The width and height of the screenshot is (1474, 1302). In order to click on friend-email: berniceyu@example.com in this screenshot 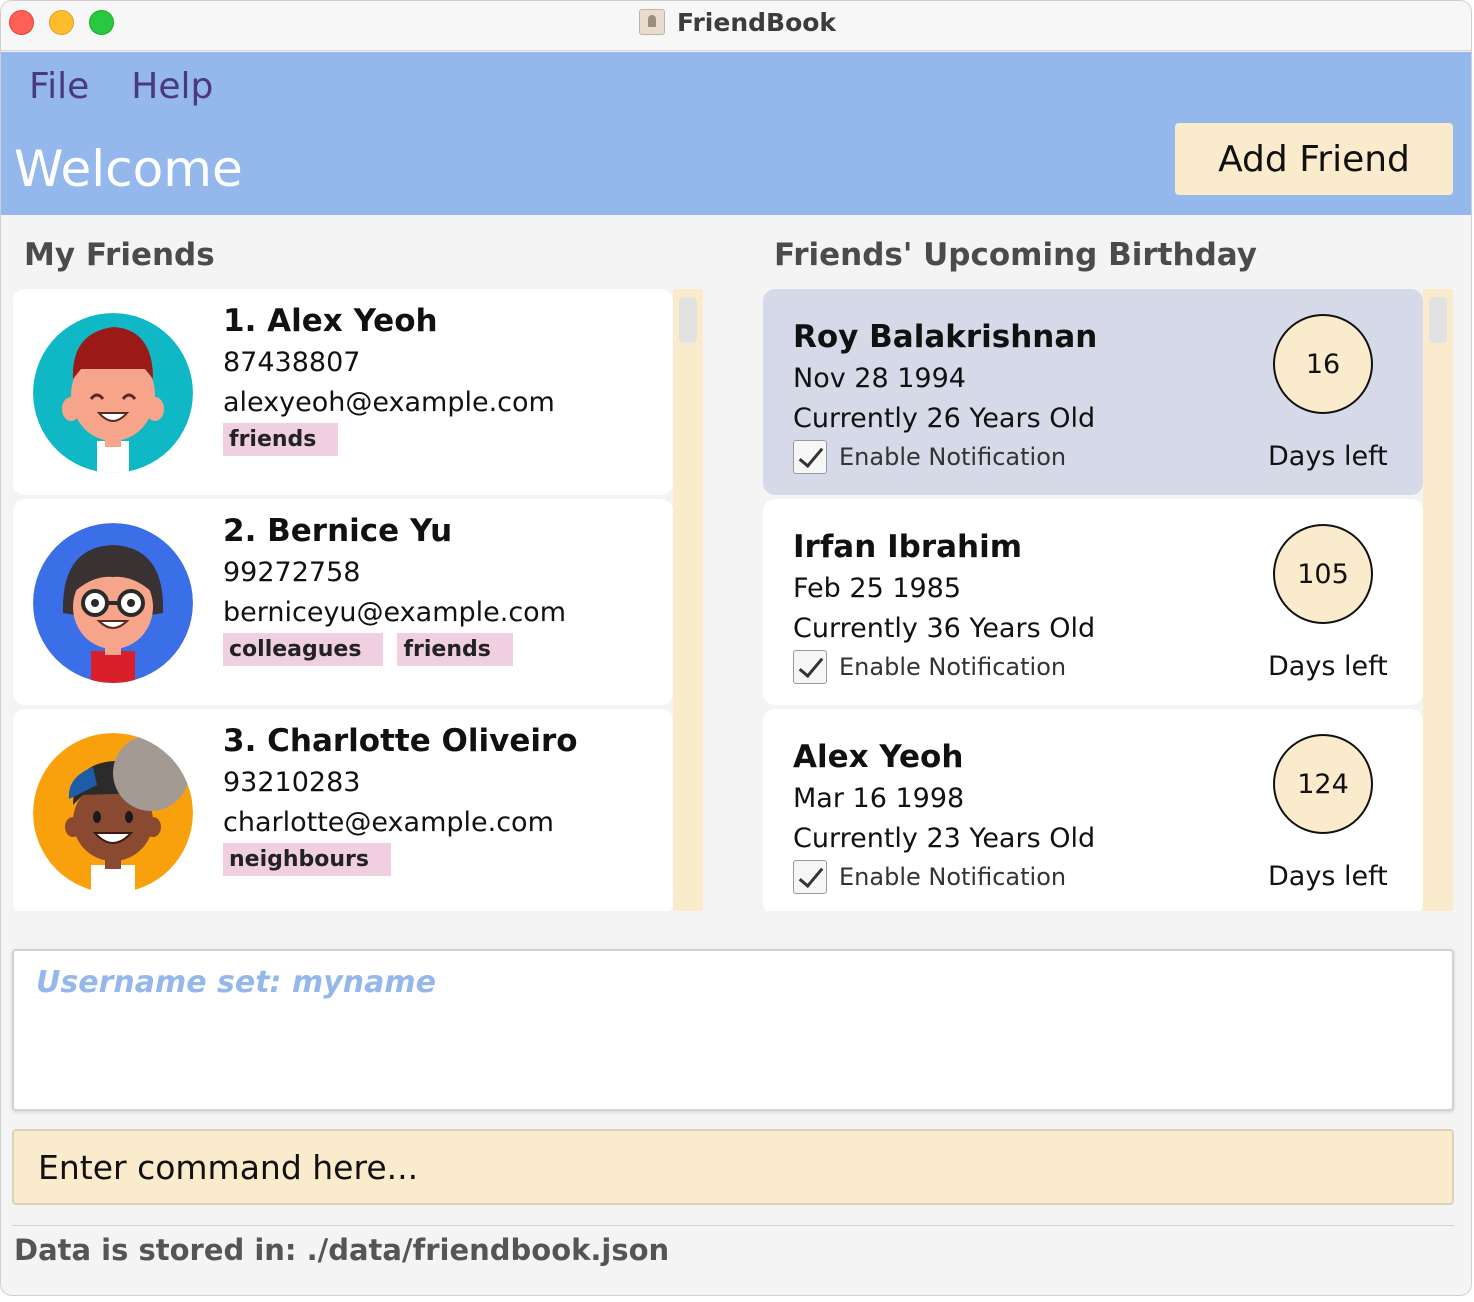, I will do `click(394, 612)`.